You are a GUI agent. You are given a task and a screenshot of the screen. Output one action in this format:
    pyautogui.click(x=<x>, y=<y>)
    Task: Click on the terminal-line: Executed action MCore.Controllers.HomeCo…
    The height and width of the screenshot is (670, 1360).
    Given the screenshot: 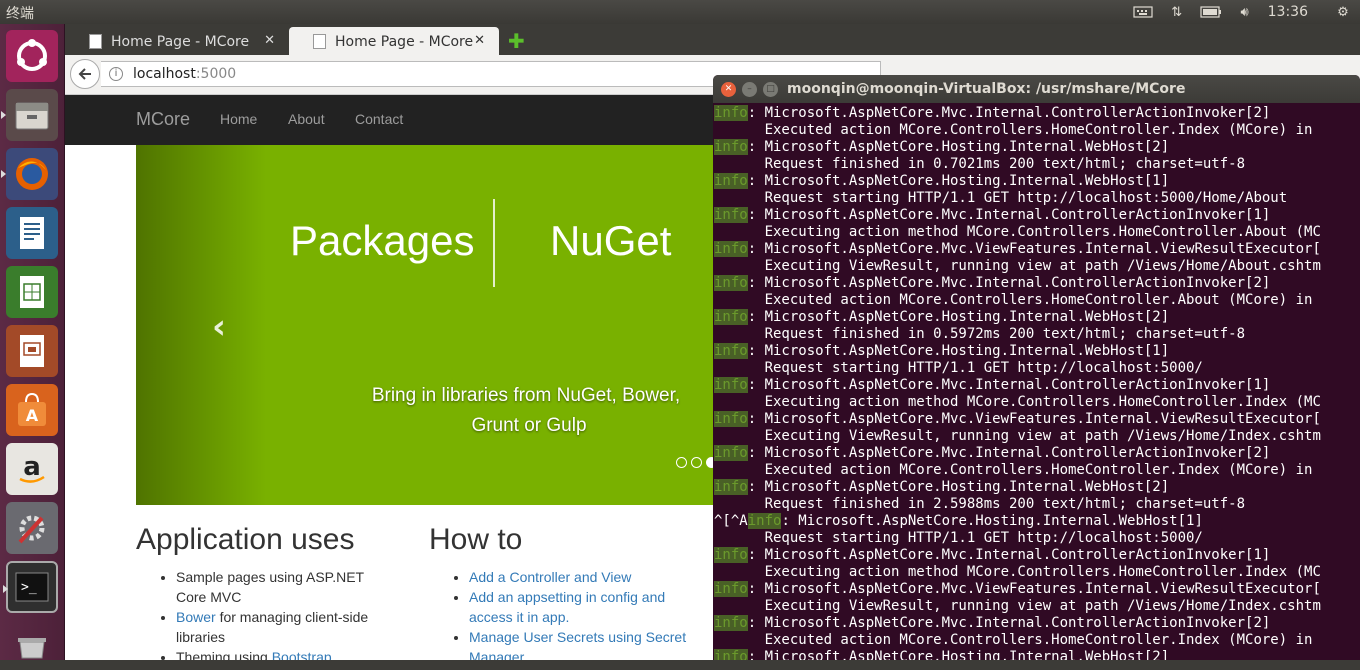 What is the action you would take?
    pyautogui.click(x=1037, y=130)
    